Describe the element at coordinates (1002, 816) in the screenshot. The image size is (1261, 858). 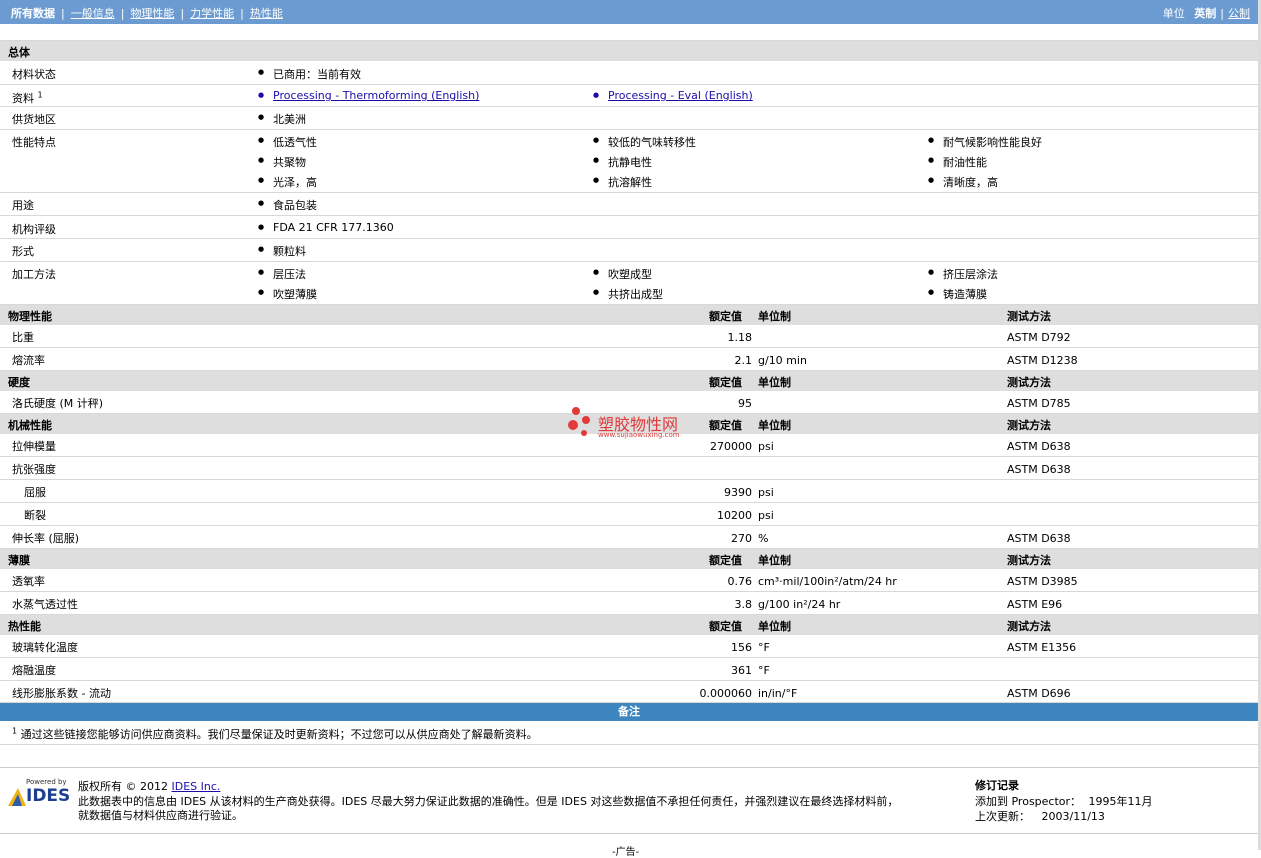
I see `updated-label: 上次更新：` at that location.